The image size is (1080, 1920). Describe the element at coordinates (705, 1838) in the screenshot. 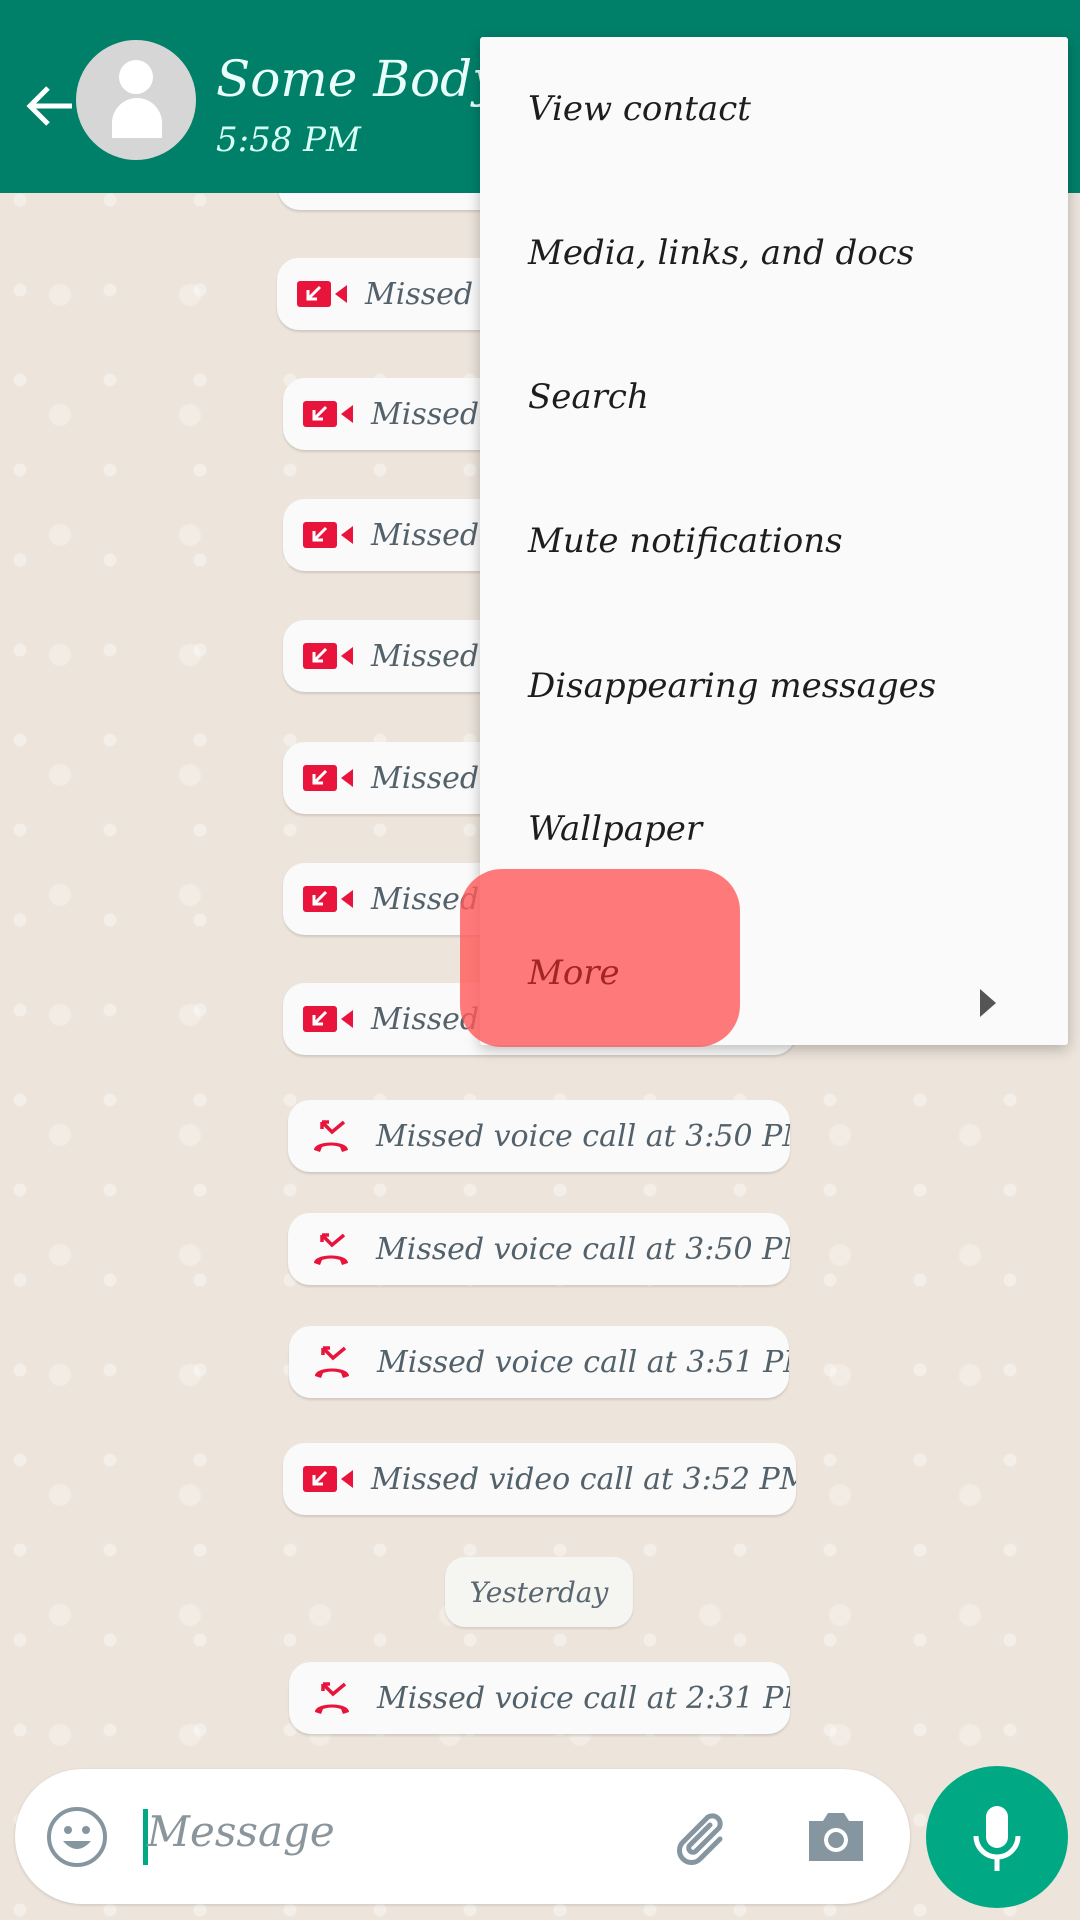

I see `attach-icon` at that location.